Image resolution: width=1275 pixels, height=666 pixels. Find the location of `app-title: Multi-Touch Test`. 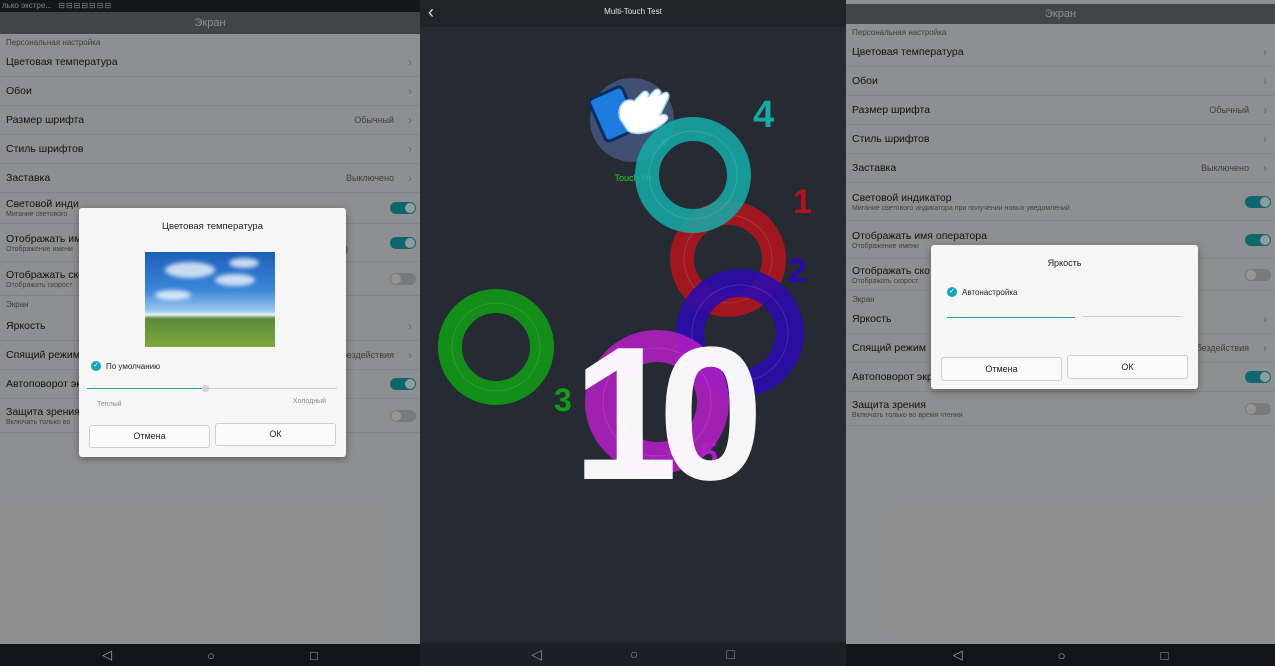

app-title: Multi-Touch Test is located at coordinates (633, 11).